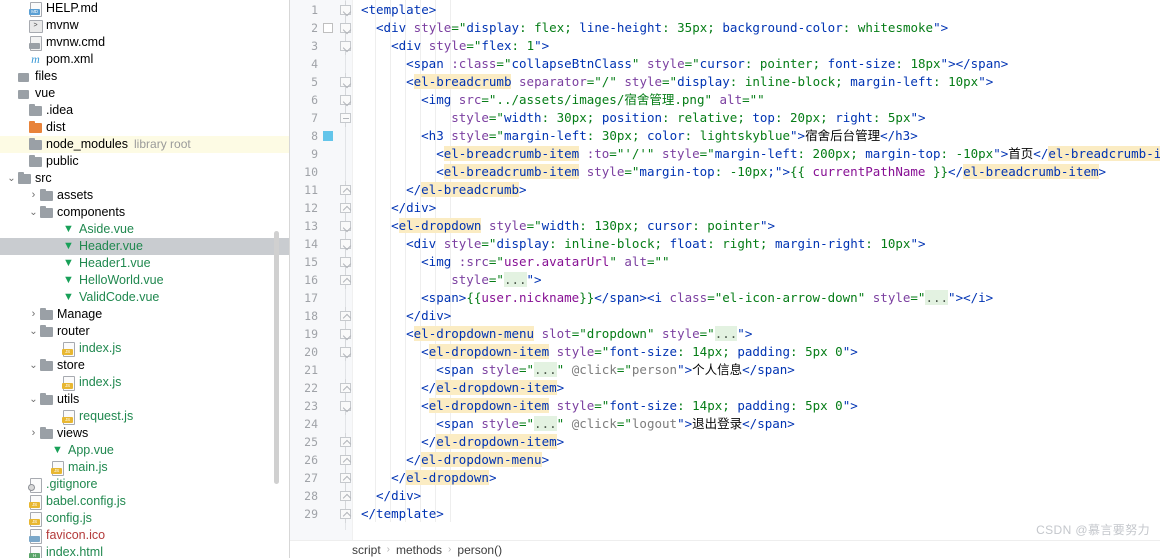  I want to click on tree-item-mvnw-cmd: mvnw.cmd, so click(145, 42).